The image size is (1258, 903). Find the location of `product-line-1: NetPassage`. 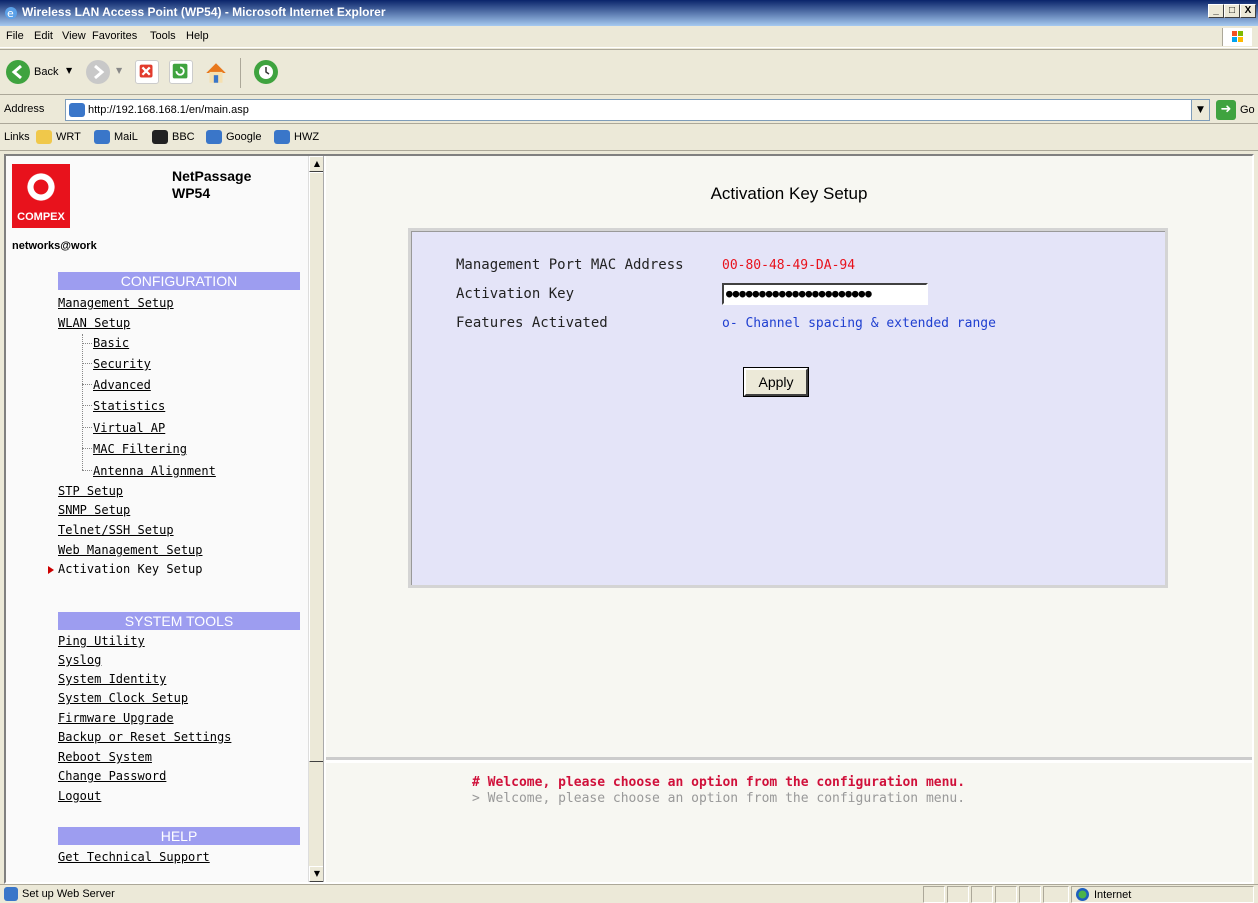

product-line-1: NetPassage is located at coordinates (212, 176).